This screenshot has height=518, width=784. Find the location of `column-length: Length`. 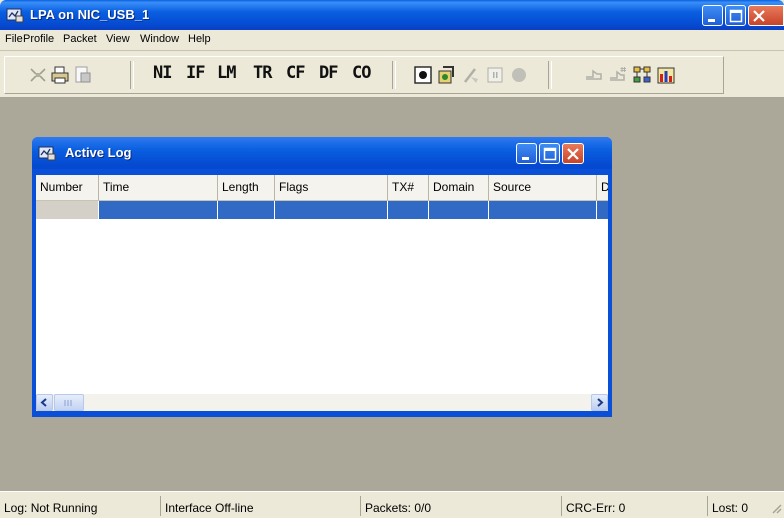

column-length: Length is located at coordinates (246, 187).